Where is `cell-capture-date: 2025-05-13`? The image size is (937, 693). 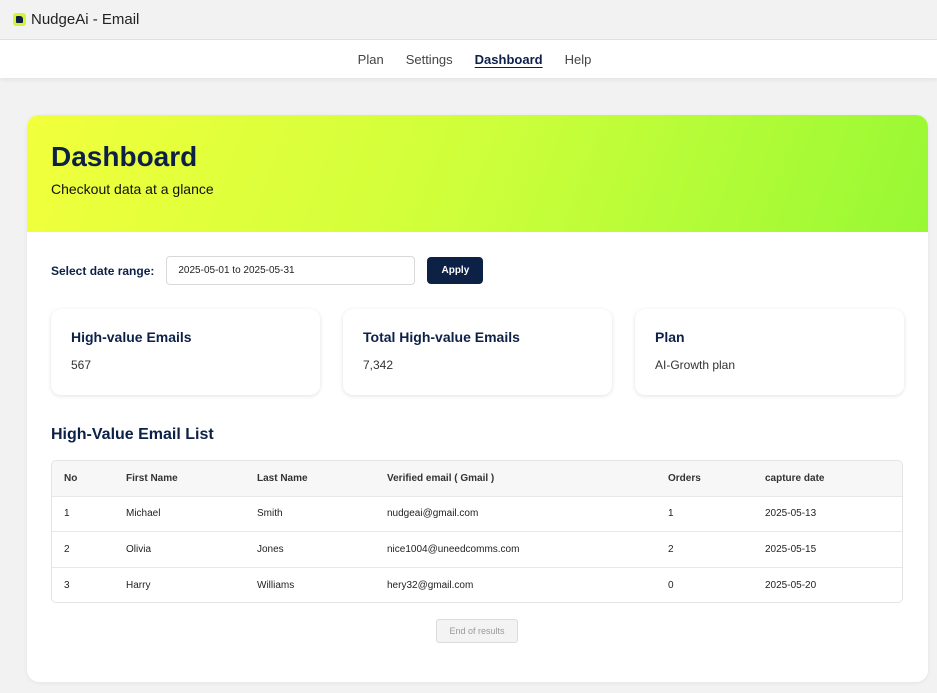 cell-capture-date: 2025-05-13 is located at coordinates (791, 514).